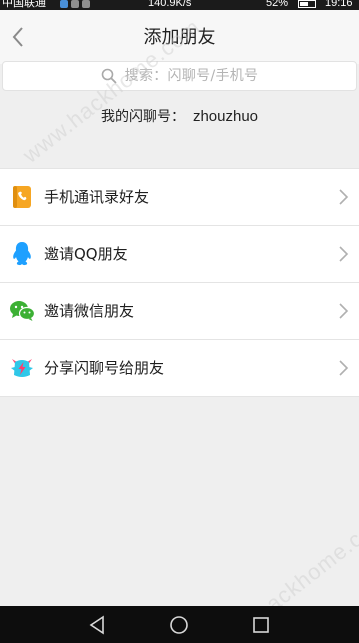  I want to click on clock: 19:16, so click(339, 4).